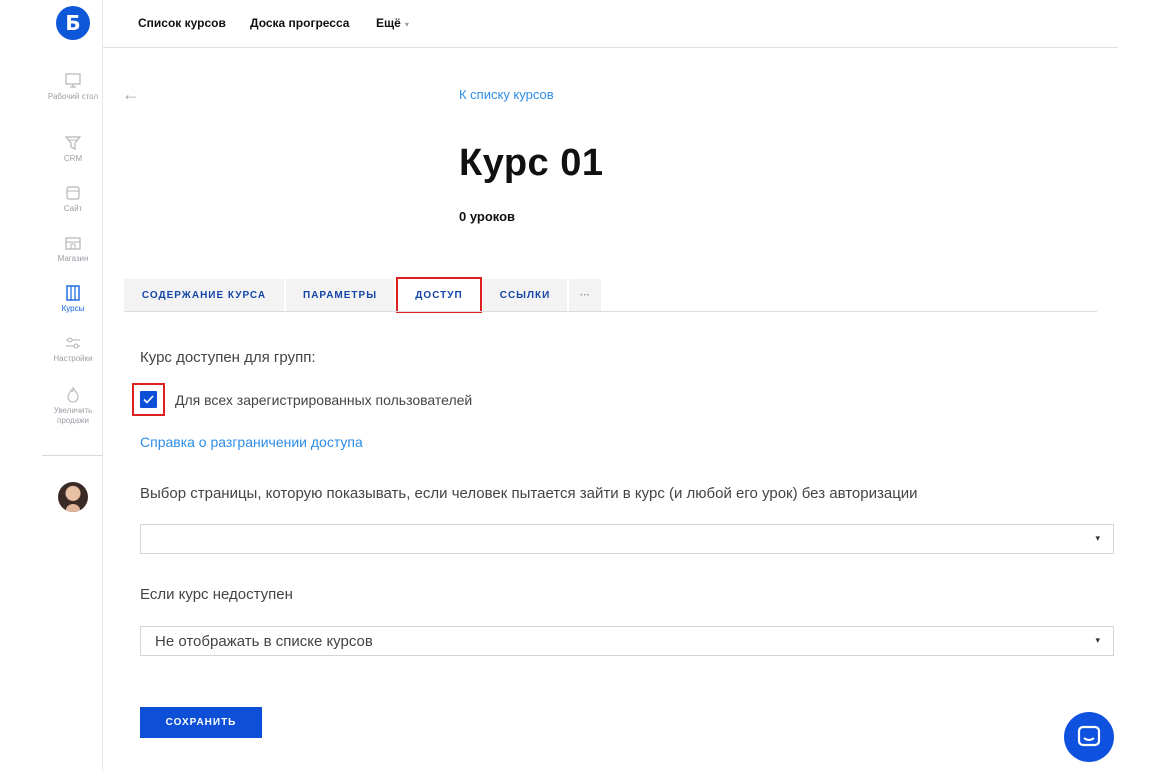 The image size is (1160, 771). Describe the element at coordinates (216, 594) in the screenshot. I see `unavailable-label: Если курс недоступен` at that location.